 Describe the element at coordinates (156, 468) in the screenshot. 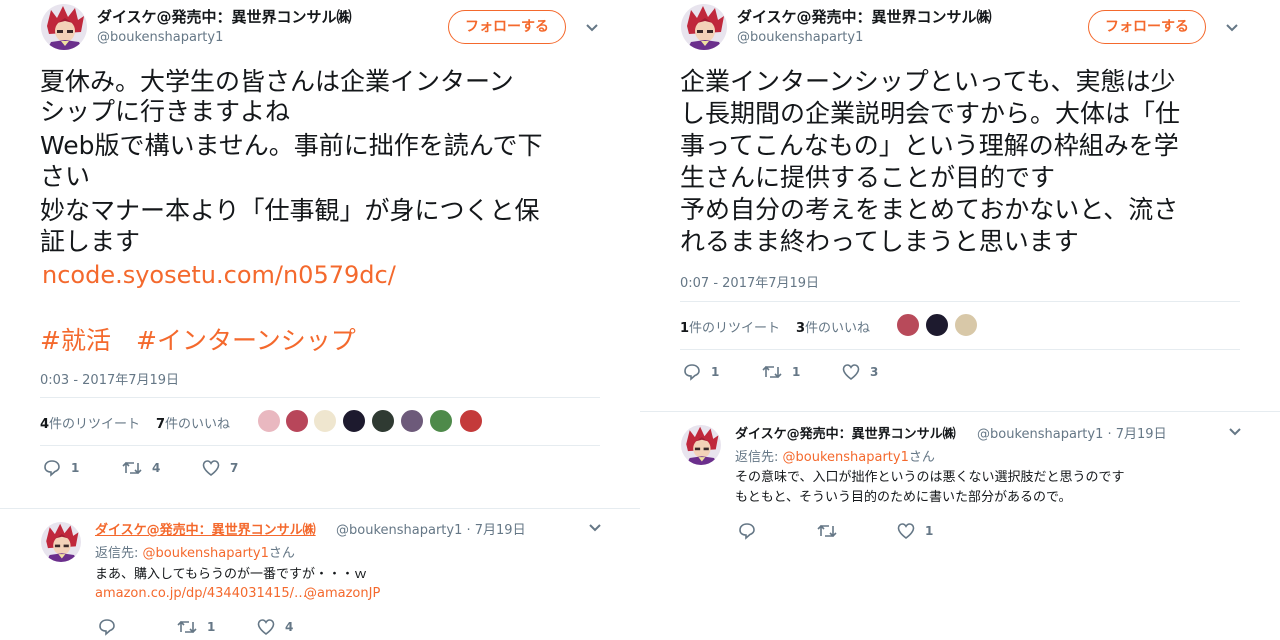

I see `retweet-count: 4` at that location.